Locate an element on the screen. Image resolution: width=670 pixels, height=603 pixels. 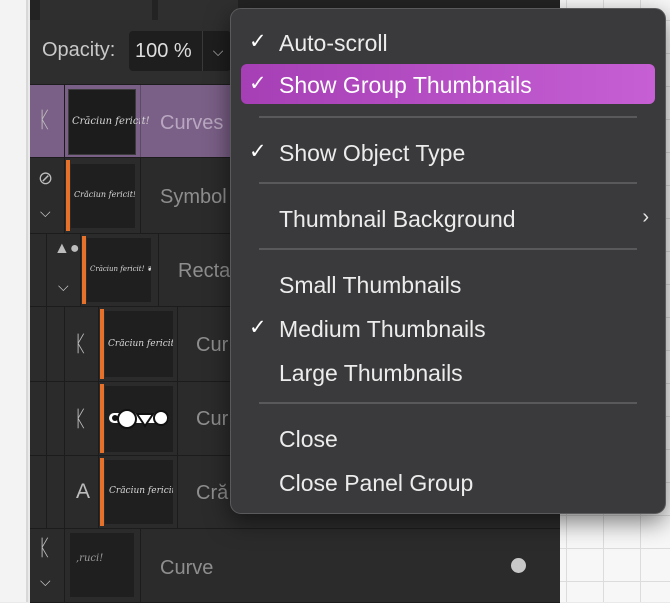
text-icon: A is located at coordinates (83, 491).